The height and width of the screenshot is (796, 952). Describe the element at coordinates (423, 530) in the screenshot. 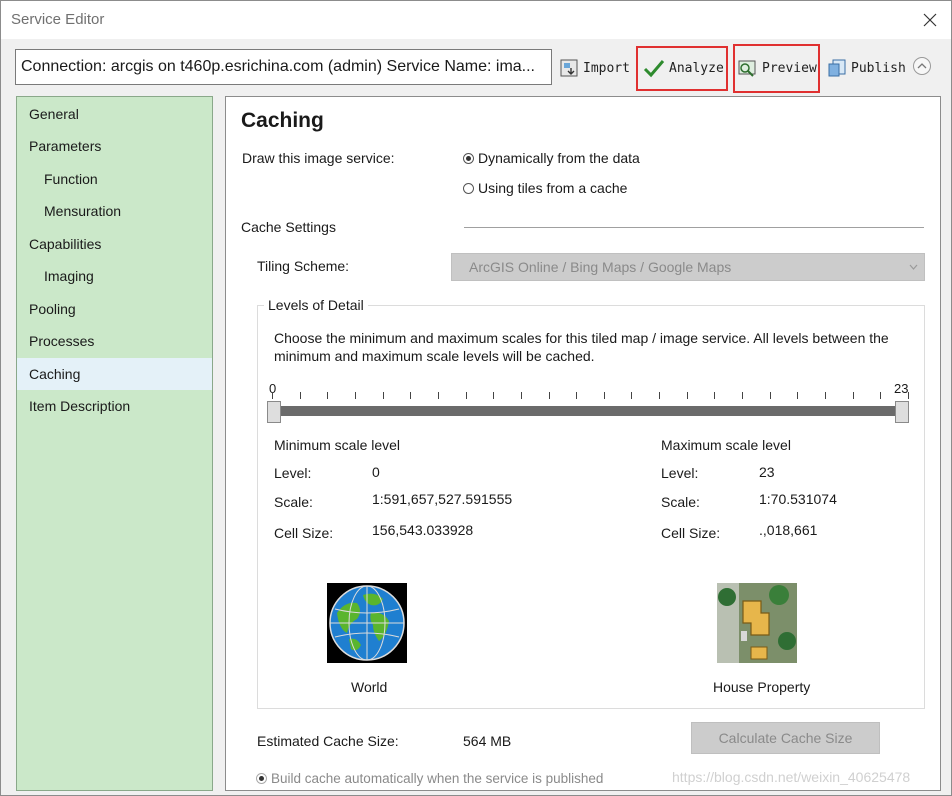

I see `min-cellsize-value: 156,543.033928` at that location.